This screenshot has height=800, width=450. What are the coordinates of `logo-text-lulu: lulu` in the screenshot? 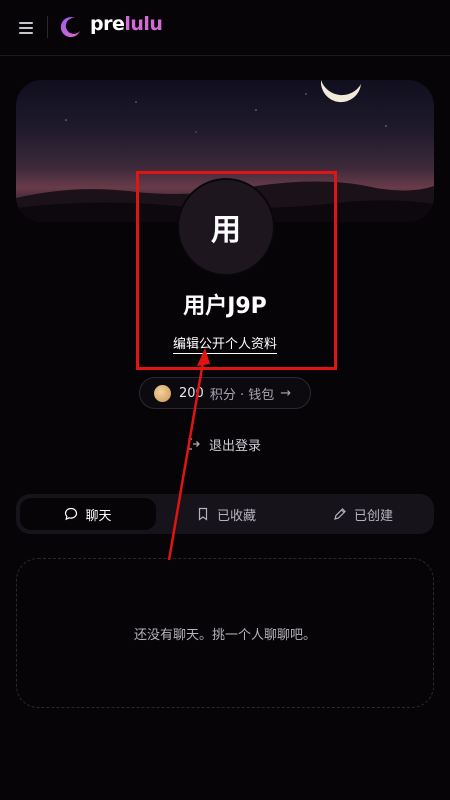 It's located at (143, 24).